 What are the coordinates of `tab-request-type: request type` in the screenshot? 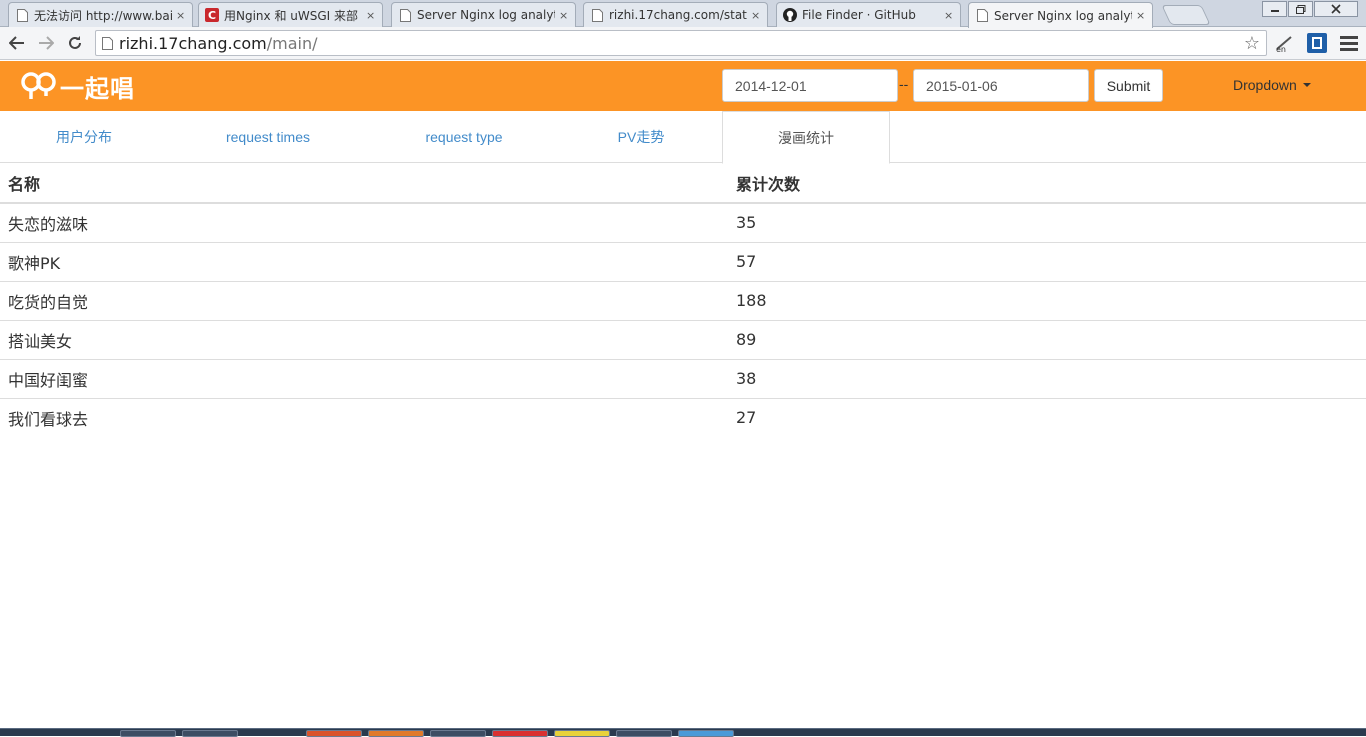 It's located at (464, 137).